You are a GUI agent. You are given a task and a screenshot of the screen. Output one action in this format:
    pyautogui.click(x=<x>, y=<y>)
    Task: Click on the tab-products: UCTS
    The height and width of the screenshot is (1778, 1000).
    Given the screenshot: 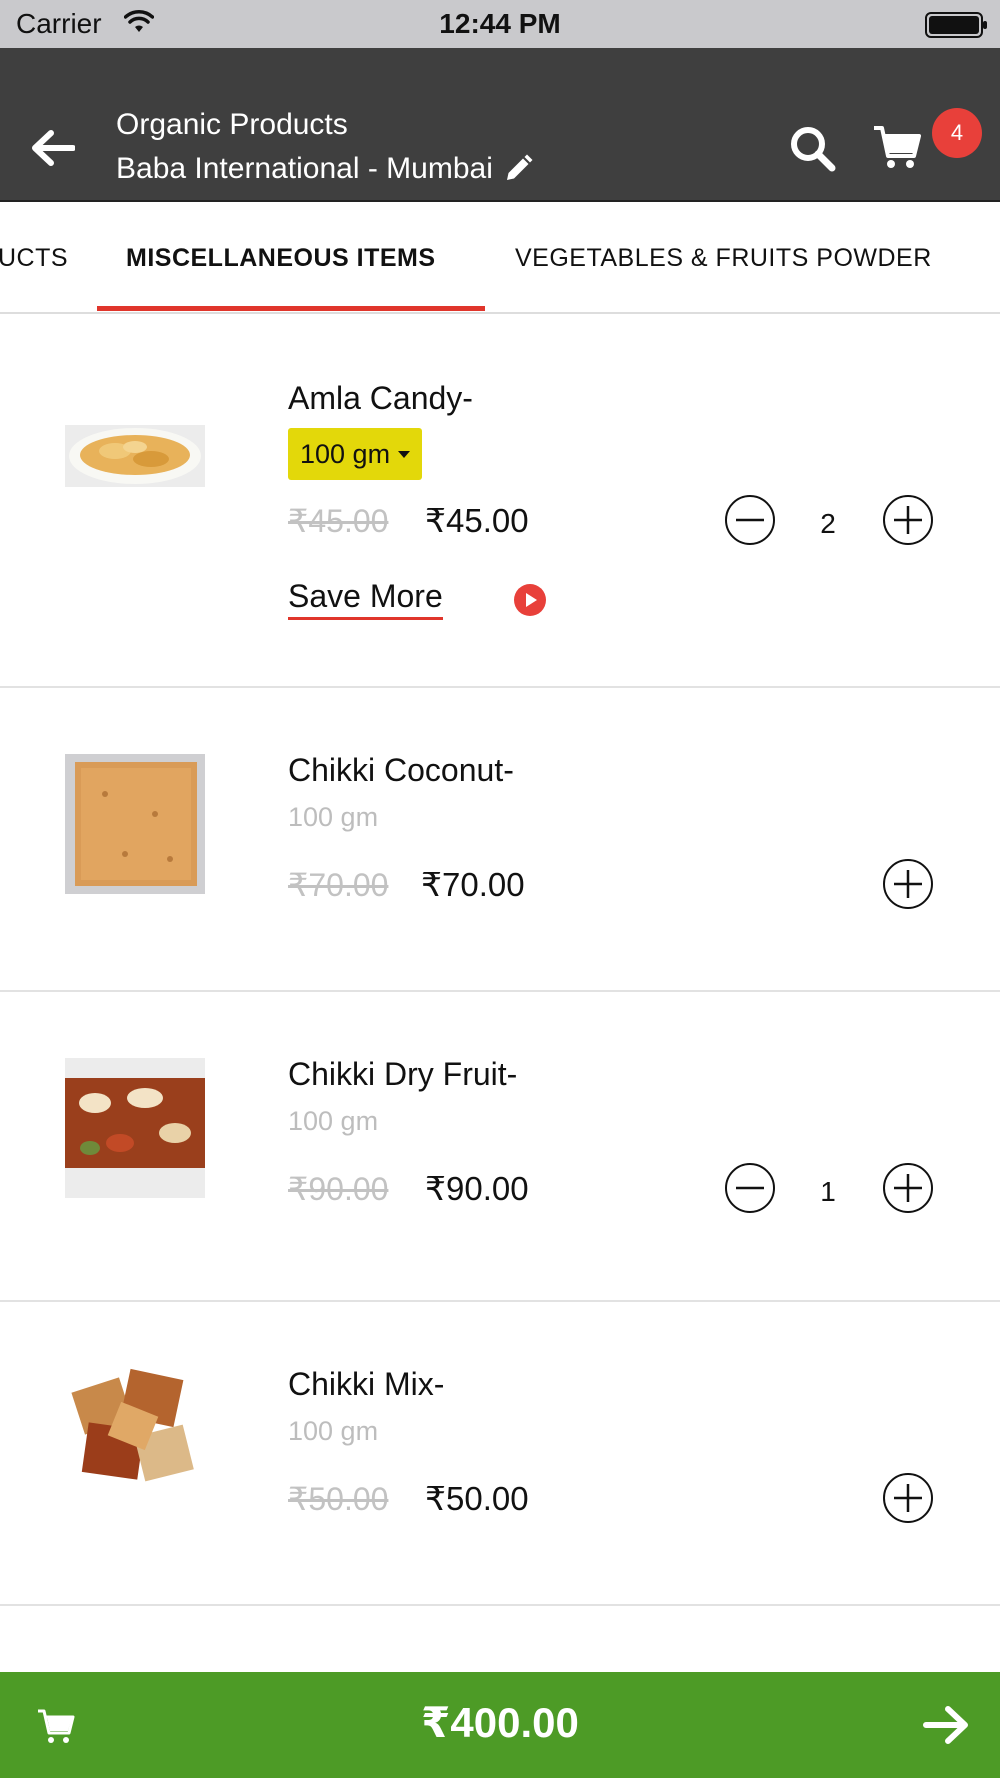 What is the action you would take?
    pyautogui.click(x=34, y=258)
    